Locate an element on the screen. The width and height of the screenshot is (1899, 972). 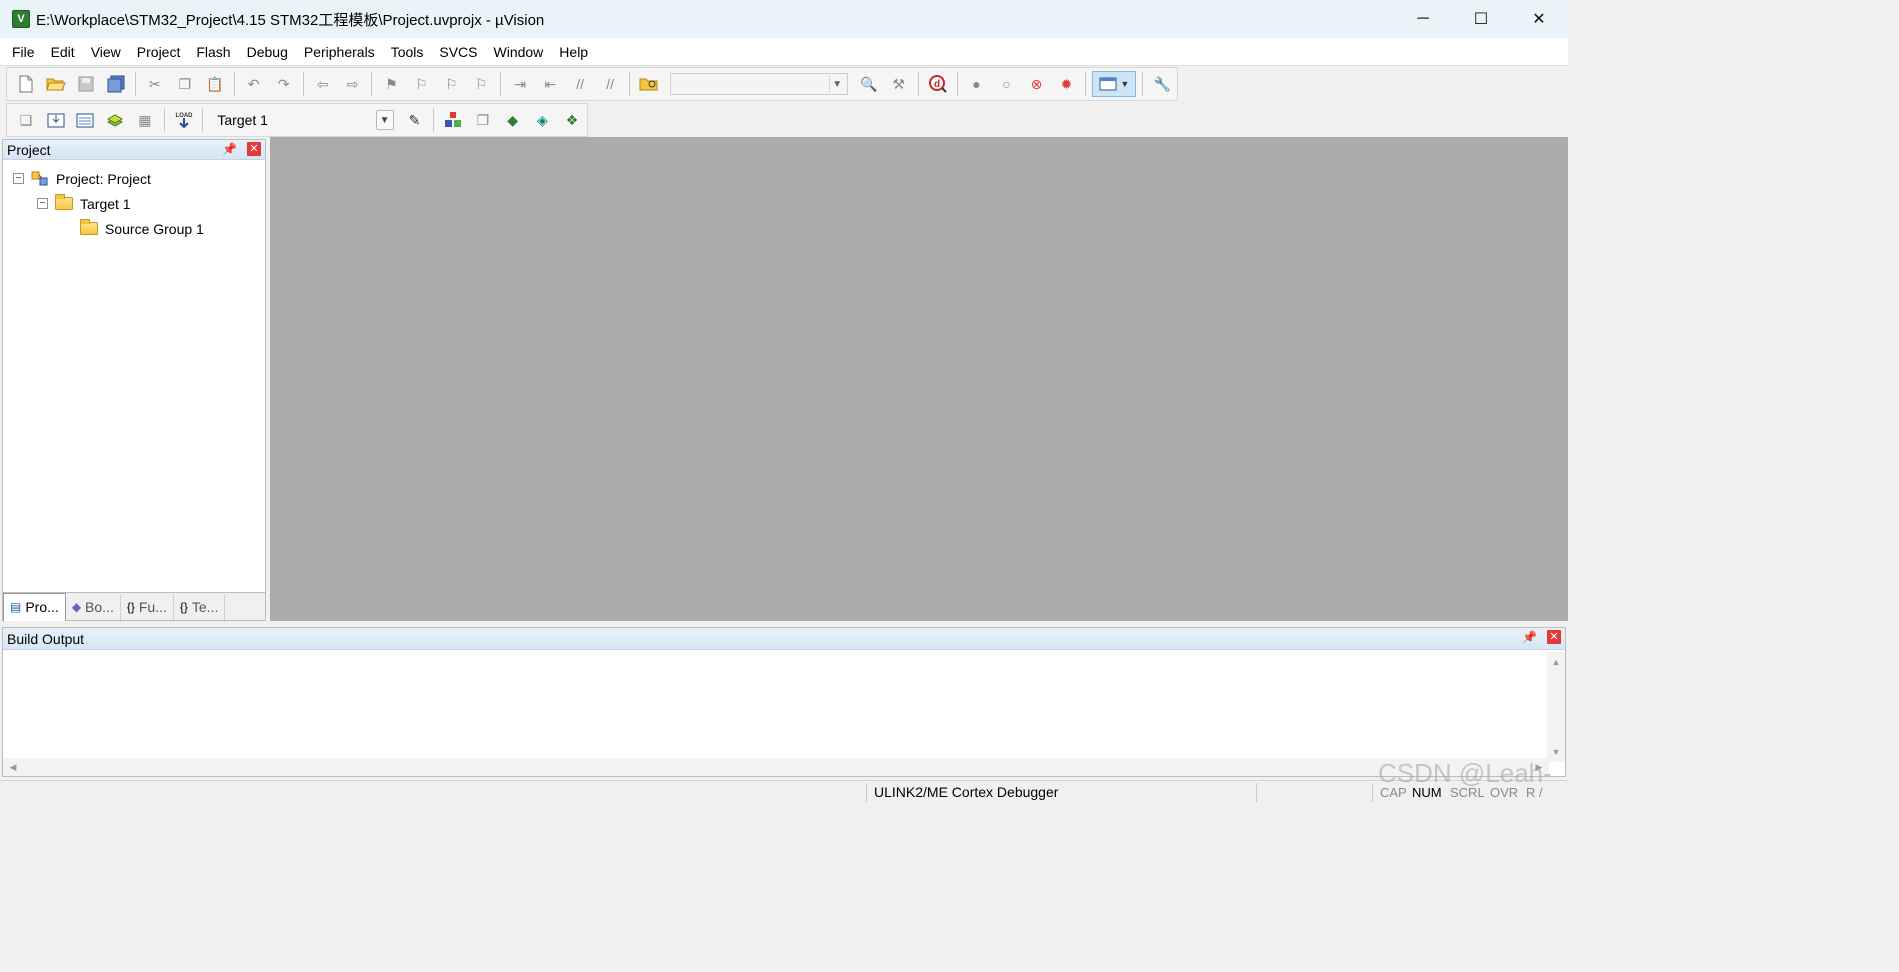
tree-item-target: − Target 1 is located at coordinates (134, 203).